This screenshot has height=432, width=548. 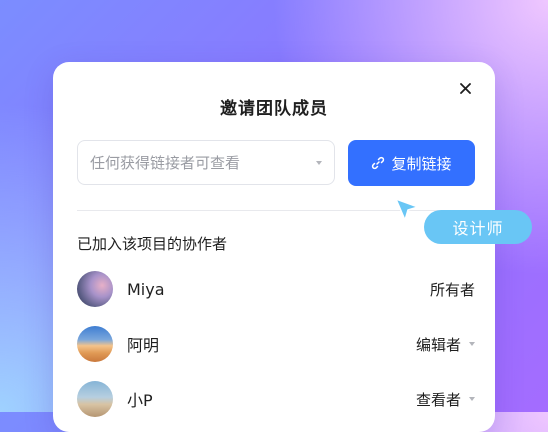 I want to click on member-row: 阿明 编辑者, so click(x=276, y=344).